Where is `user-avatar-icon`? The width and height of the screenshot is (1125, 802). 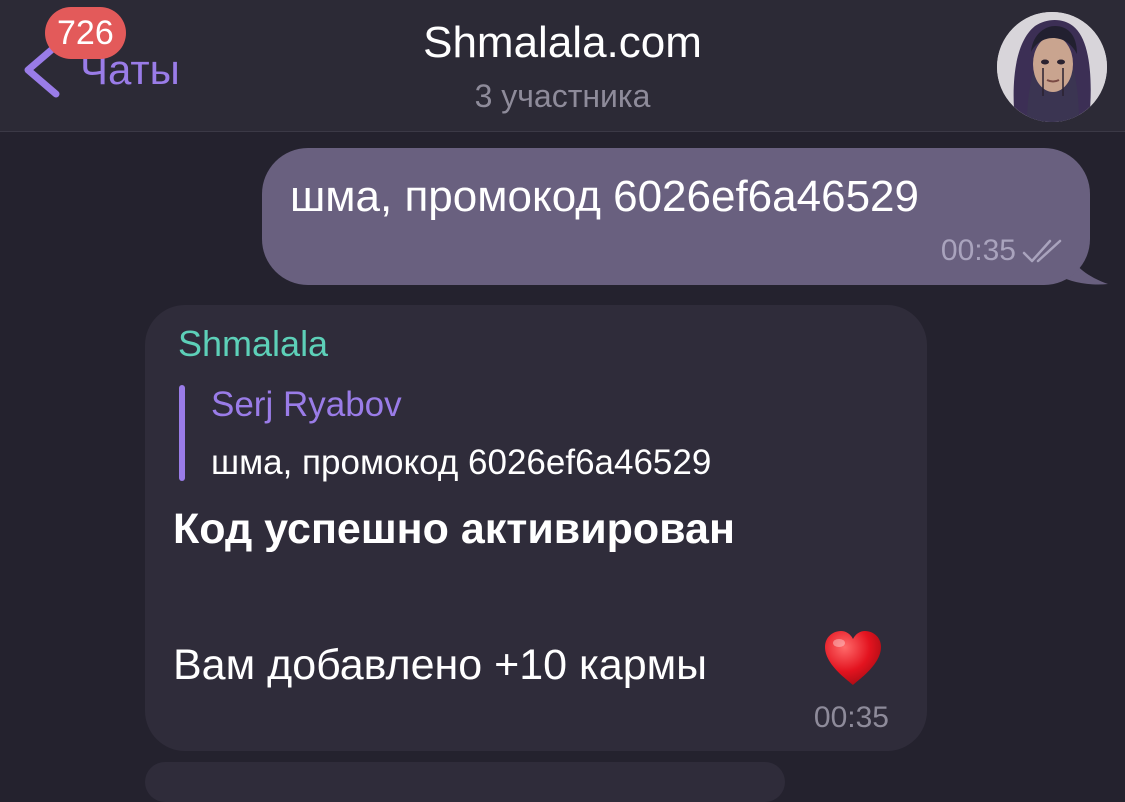 user-avatar-icon is located at coordinates (1052, 67).